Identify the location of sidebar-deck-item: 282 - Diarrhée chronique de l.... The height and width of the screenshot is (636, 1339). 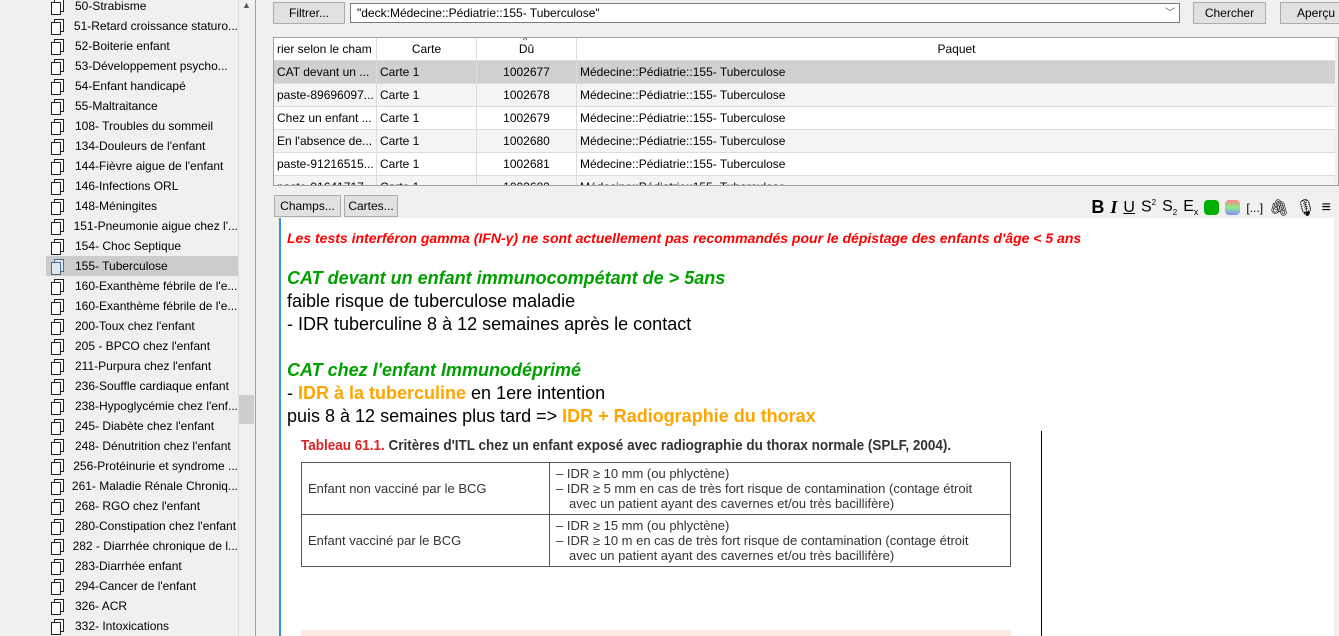
(142, 546).